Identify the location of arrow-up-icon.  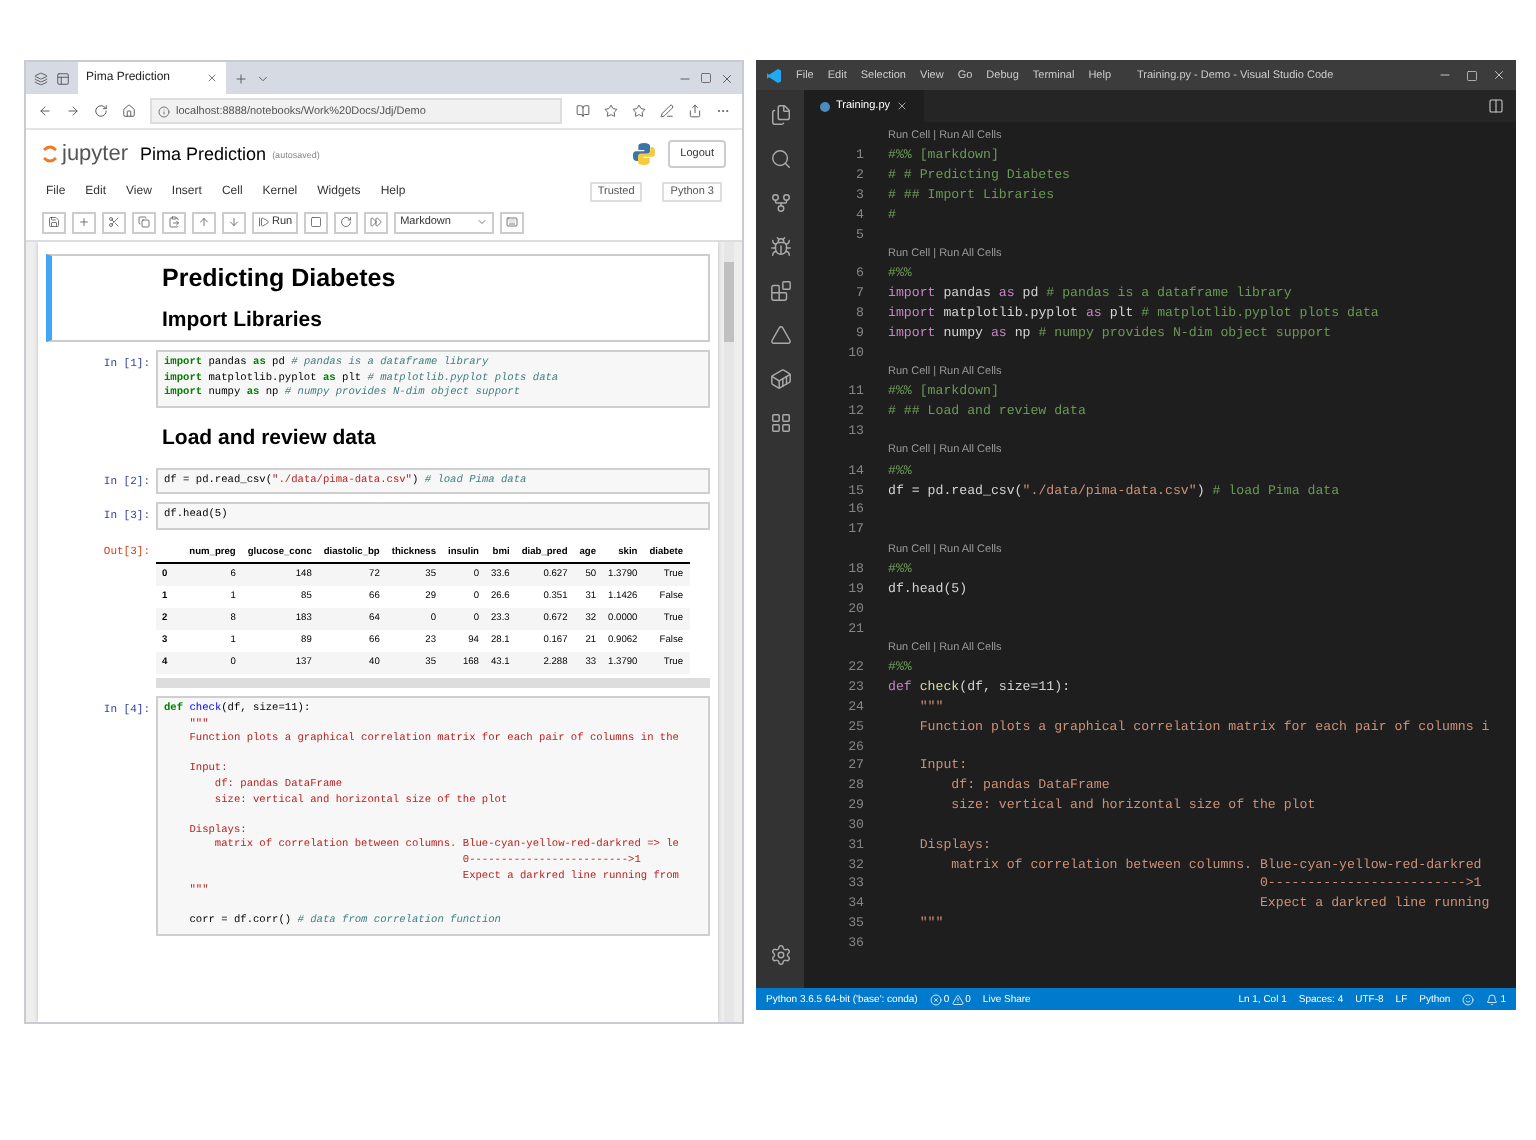
(204, 222).